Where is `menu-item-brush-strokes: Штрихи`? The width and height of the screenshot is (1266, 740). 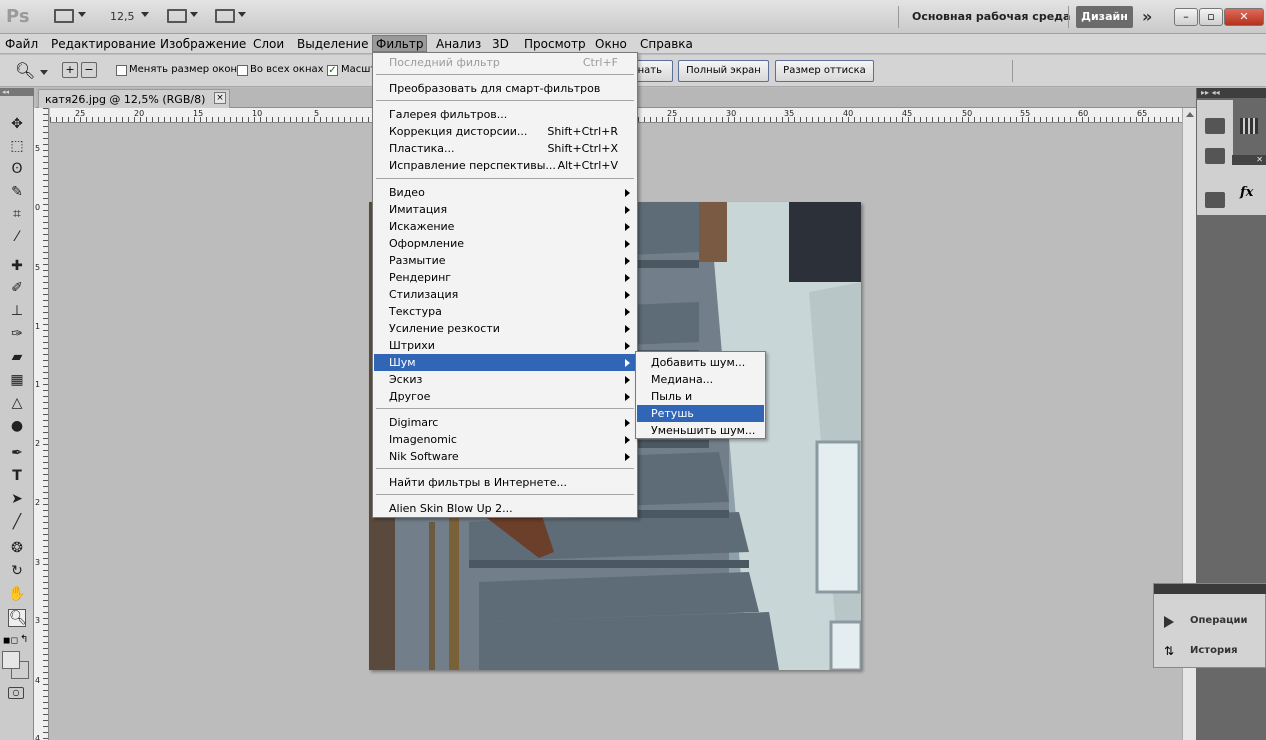
menu-item-brush-strokes: Штрихи is located at coordinates (505, 345).